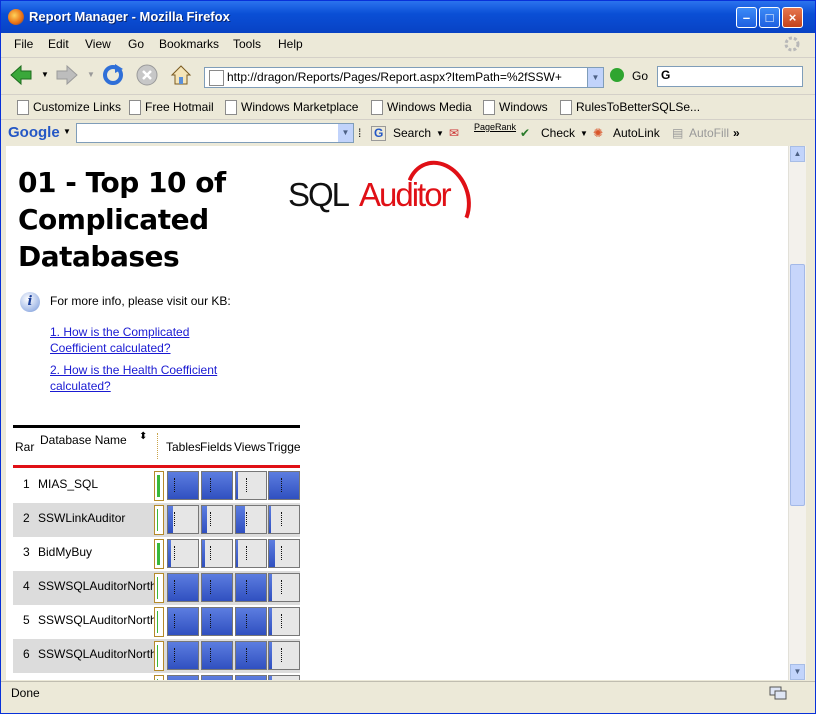 This screenshot has height=714, width=816. Describe the element at coordinates (290, 107) in the screenshot. I see `bookmark-windows-marketplace: Windows Marketplace` at that location.